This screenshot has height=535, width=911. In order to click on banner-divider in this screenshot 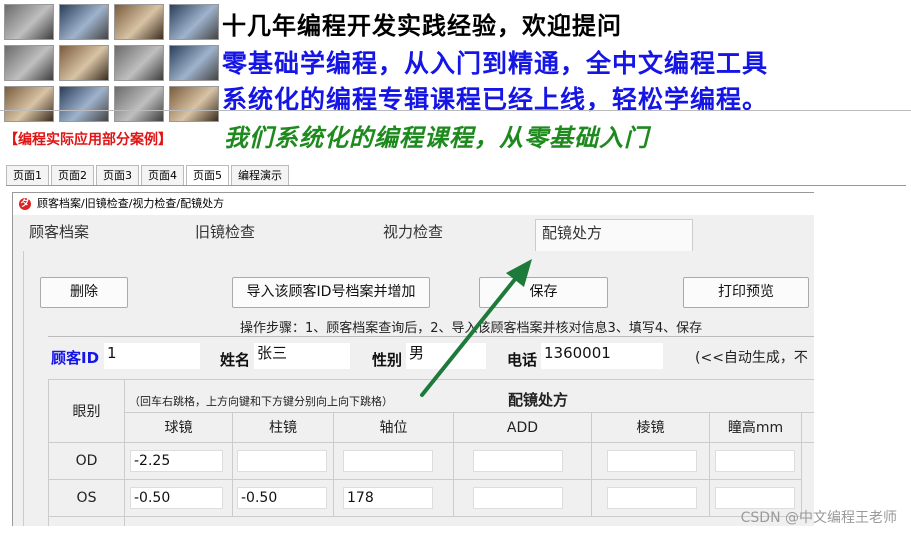, I will do `click(455, 110)`.